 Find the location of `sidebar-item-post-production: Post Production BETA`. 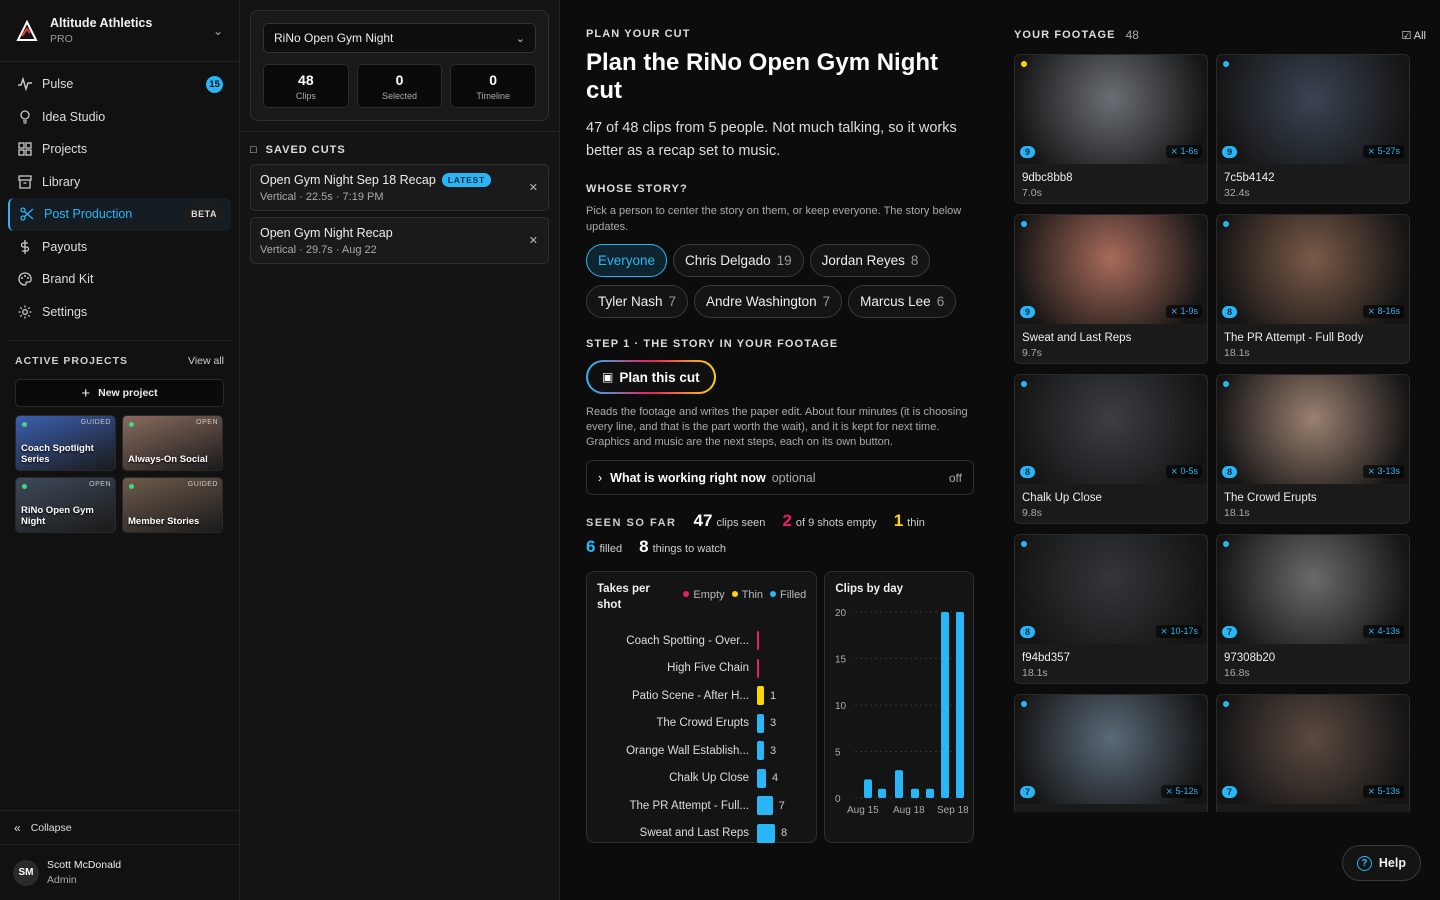

sidebar-item-post-production: Post Production BETA is located at coordinates (119, 214).